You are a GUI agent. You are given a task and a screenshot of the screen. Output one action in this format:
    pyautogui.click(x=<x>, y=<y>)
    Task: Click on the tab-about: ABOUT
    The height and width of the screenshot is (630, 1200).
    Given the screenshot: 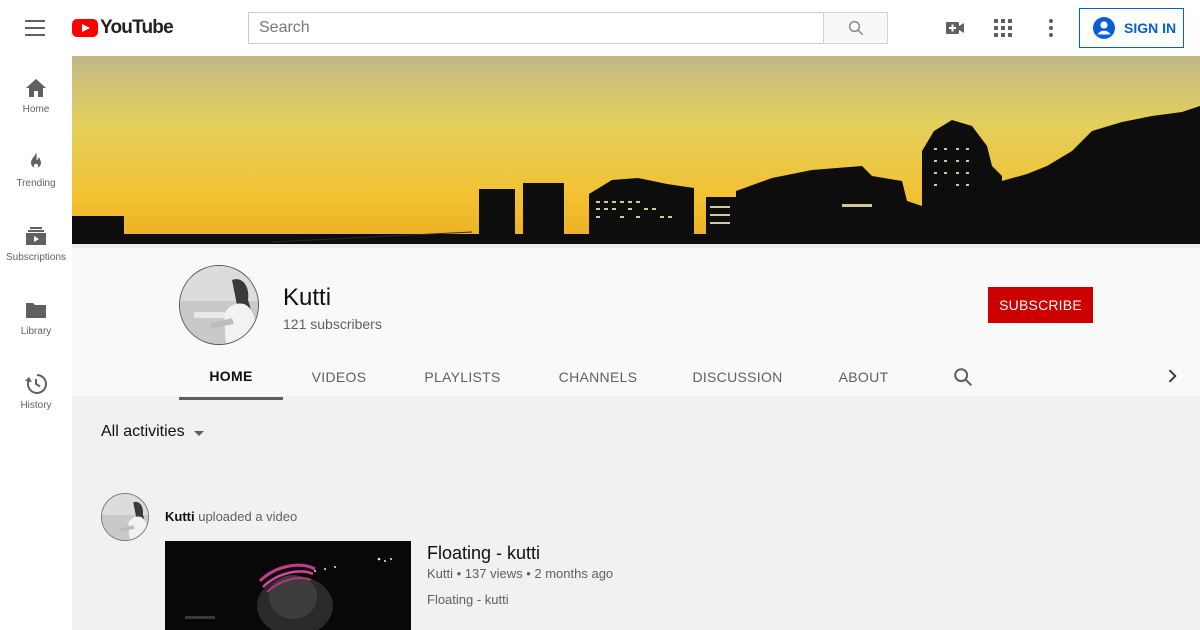 What is the action you would take?
    pyautogui.click(x=863, y=377)
    